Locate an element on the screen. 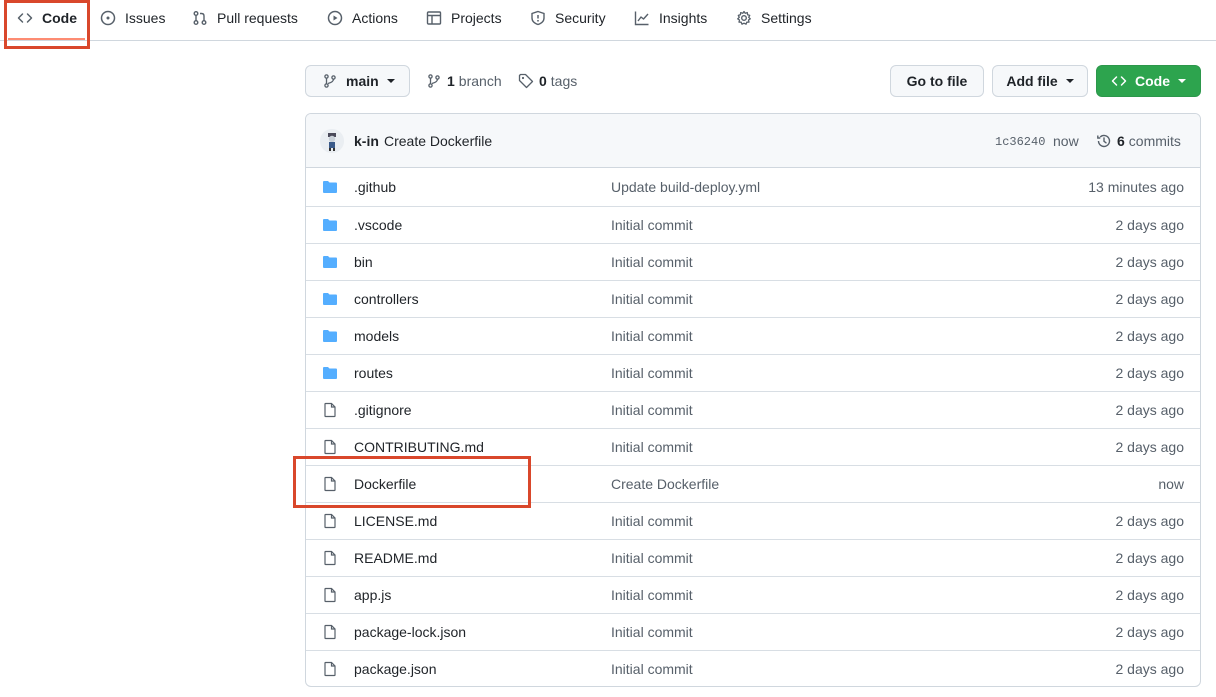 This screenshot has width=1216, height=697. tab-label: Issues is located at coordinates (145, 18).